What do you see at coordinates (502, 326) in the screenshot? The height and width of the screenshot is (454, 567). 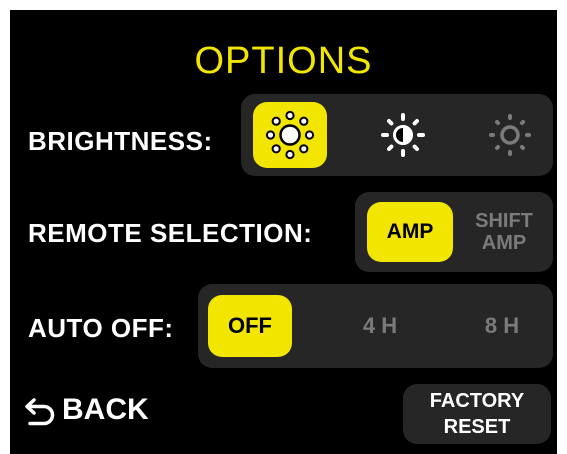 I see `auto-off-8h-button: 8 H` at bounding box center [502, 326].